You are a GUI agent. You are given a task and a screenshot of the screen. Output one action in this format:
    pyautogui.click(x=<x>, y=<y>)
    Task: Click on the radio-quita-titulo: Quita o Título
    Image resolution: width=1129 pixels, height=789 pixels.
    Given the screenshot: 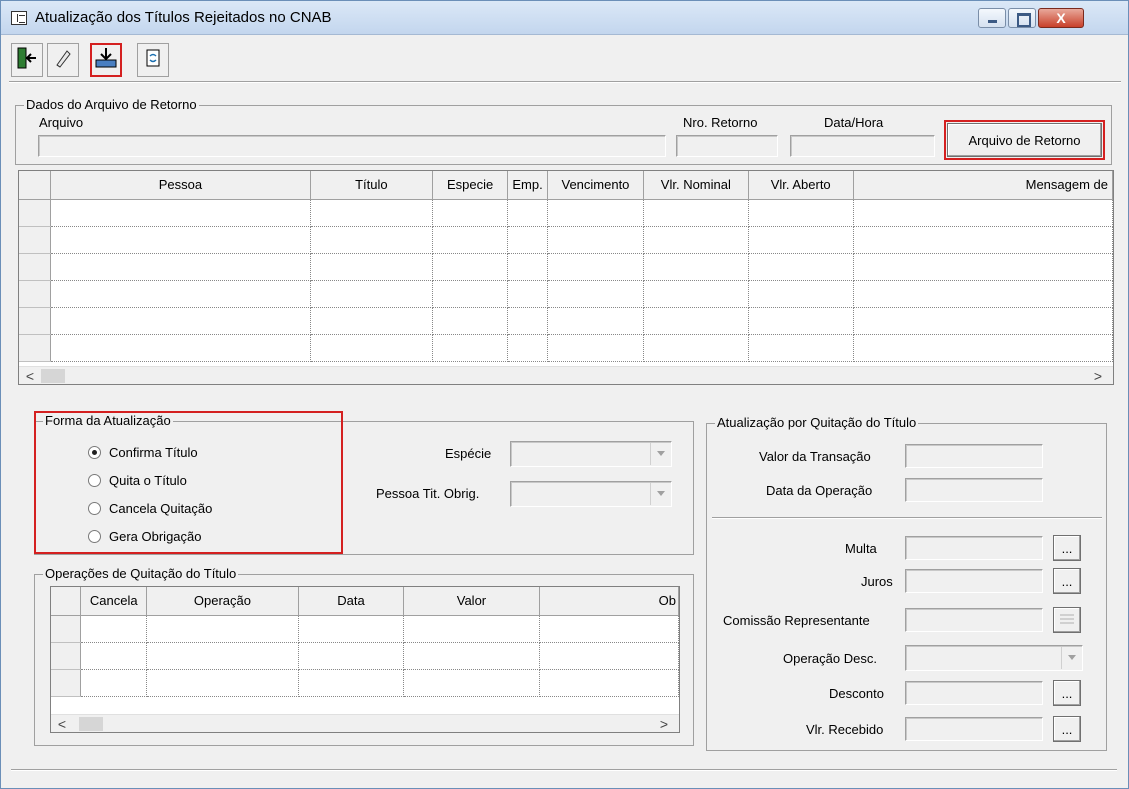 What is the action you would take?
    pyautogui.click(x=137, y=480)
    